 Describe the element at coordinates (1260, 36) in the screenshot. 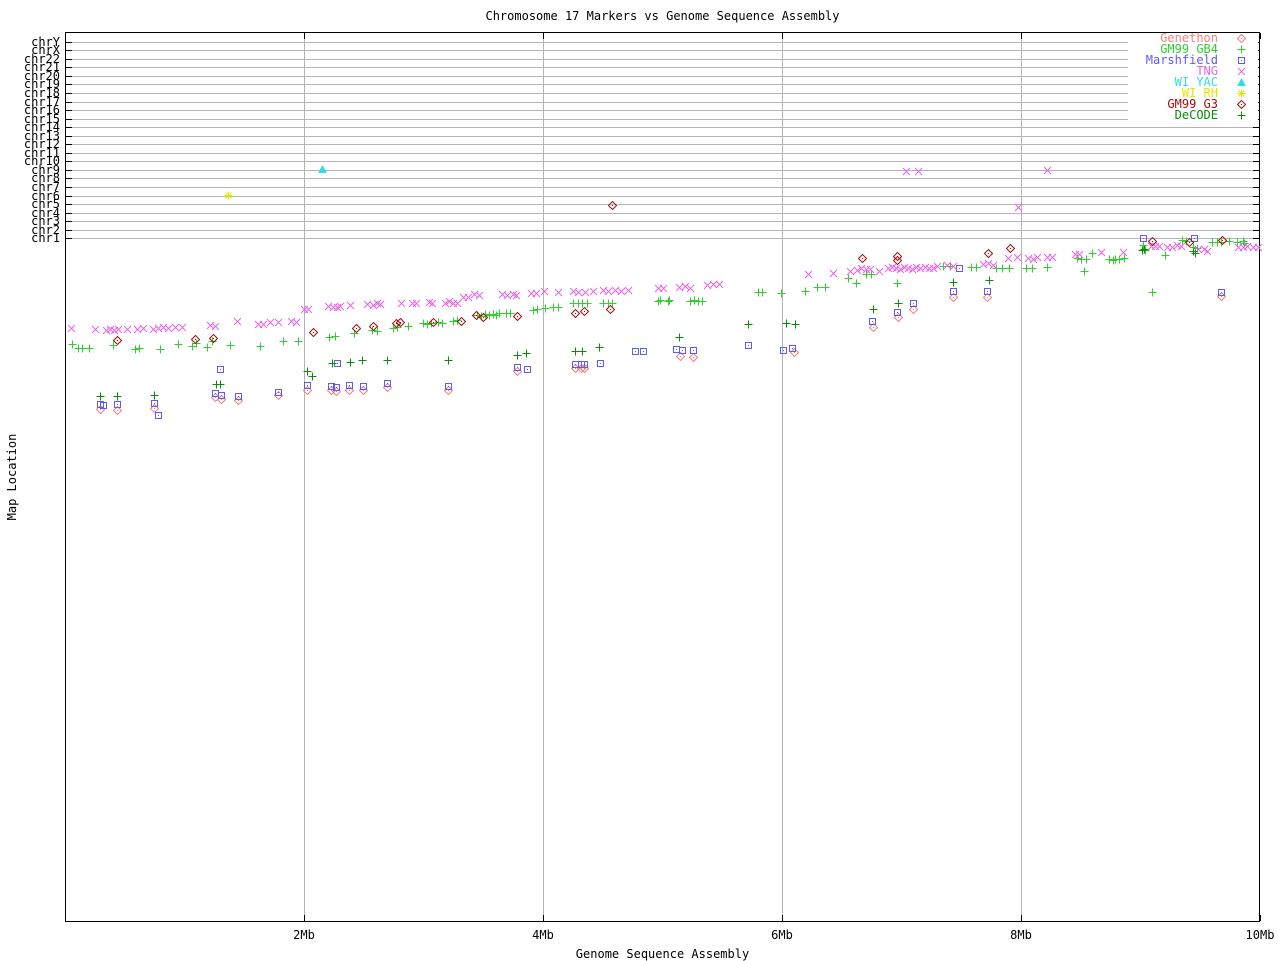

I see `top-tick-10Mb` at that location.